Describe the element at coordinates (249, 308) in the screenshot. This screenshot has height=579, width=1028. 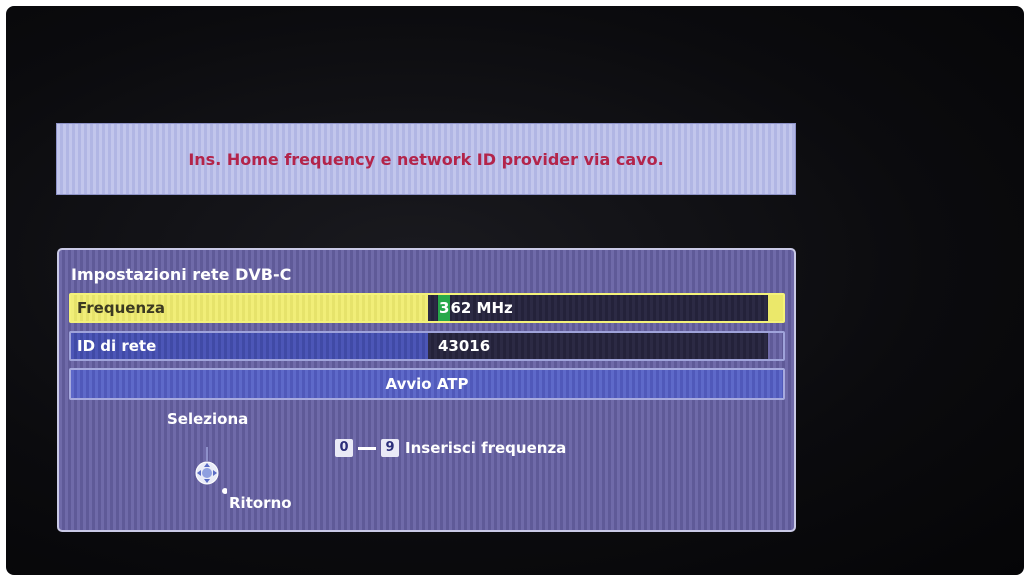
I see `frequency-label: Frequenza` at that location.